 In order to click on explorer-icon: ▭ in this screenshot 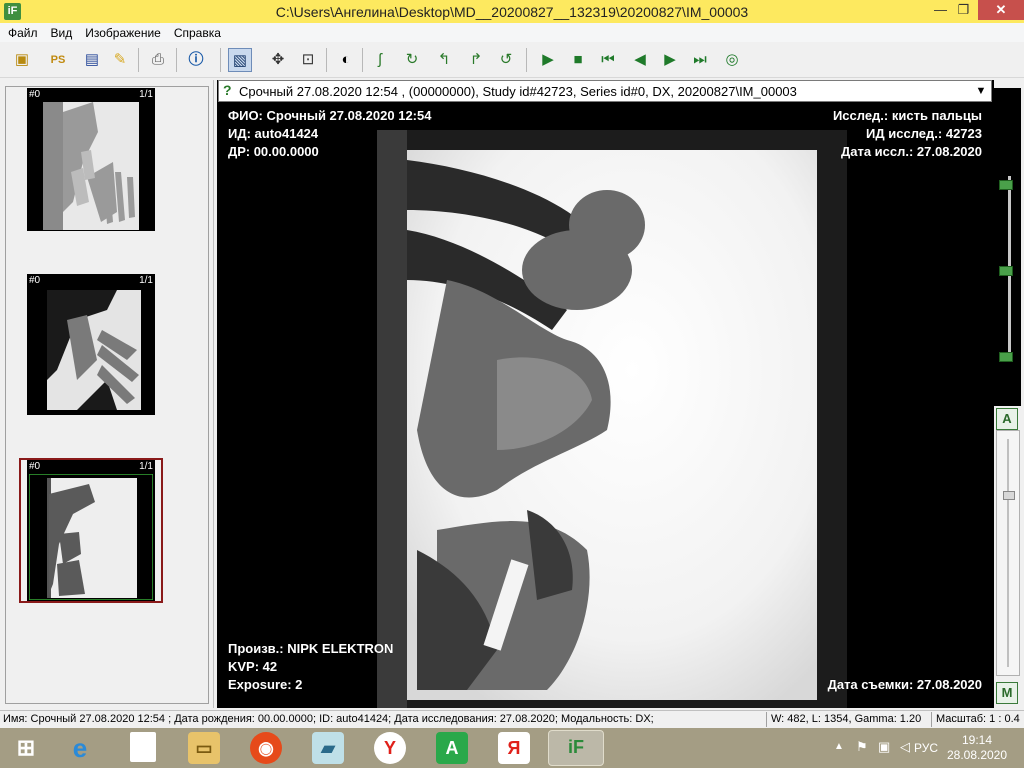, I will do `click(204, 748)`.